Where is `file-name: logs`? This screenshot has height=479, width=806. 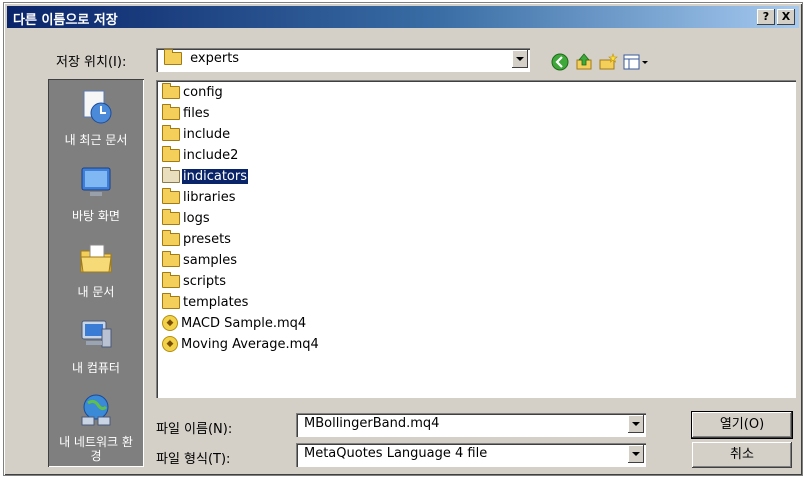 file-name: logs is located at coordinates (196, 218).